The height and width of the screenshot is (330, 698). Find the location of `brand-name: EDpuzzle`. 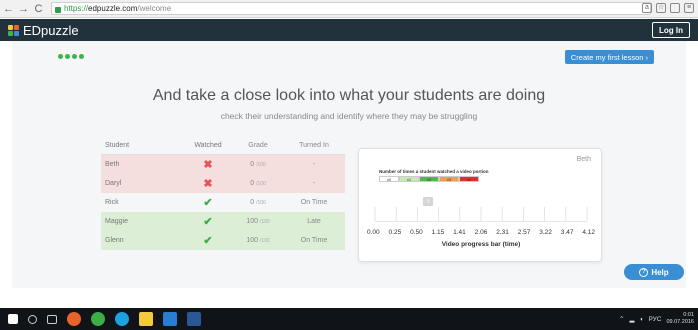

brand-name: EDpuzzle is located at coordinates (51, 30).